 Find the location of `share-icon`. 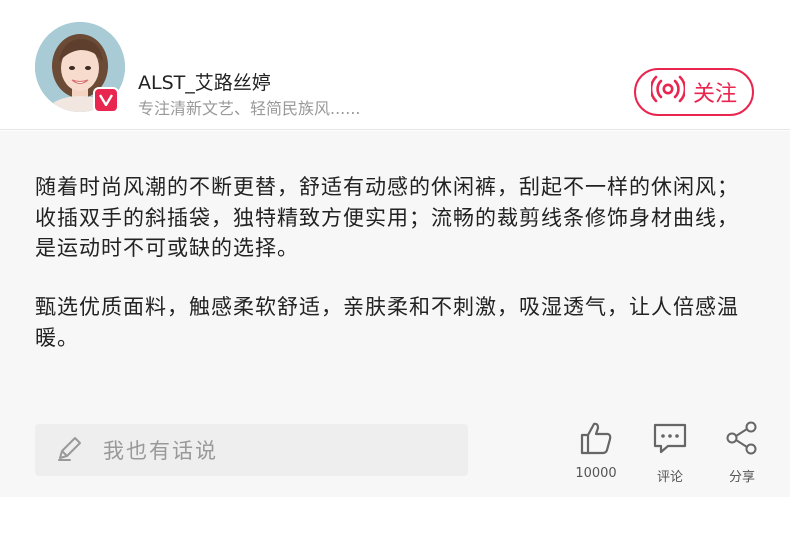

share-icon is located at coordinates (742, 440).